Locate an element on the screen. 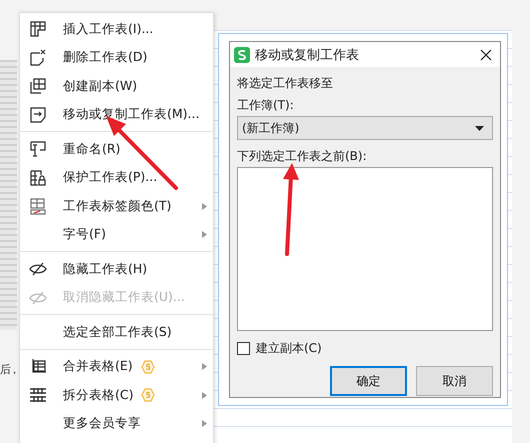 This screenshot has height=443, width=530. menu-item: 更多会员专享 is located at coordinates (116, 424).